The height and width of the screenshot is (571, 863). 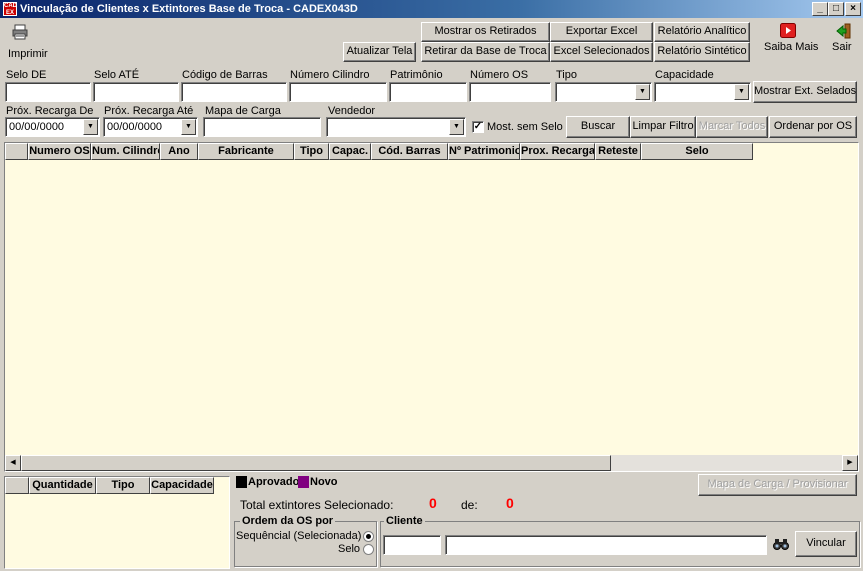 I want to click on os-number-input, so click(x=510, y=92).